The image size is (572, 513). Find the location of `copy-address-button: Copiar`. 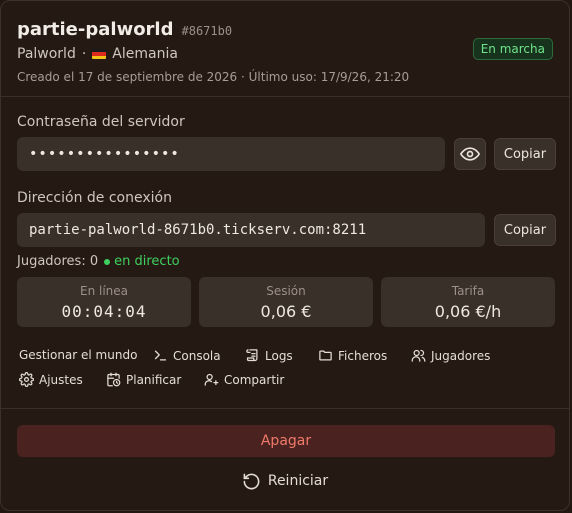

copy-address-button: Copiar is located at coordinates (525, 230).